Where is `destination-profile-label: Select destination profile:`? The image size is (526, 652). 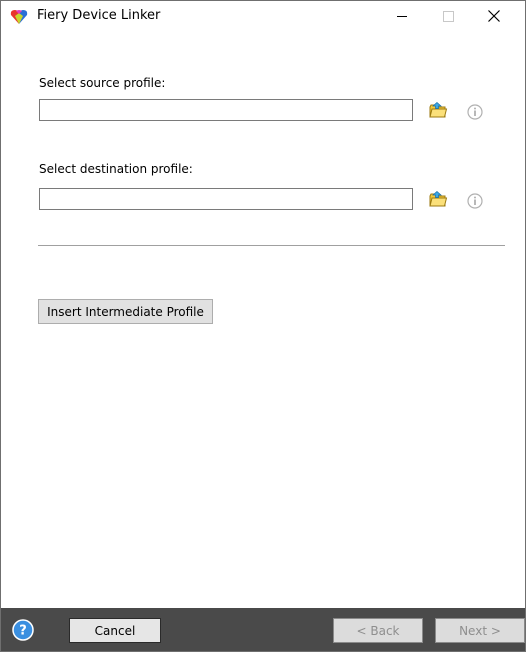
destination-profile-label: Select destination profile: is located at coordinates (116, 169).